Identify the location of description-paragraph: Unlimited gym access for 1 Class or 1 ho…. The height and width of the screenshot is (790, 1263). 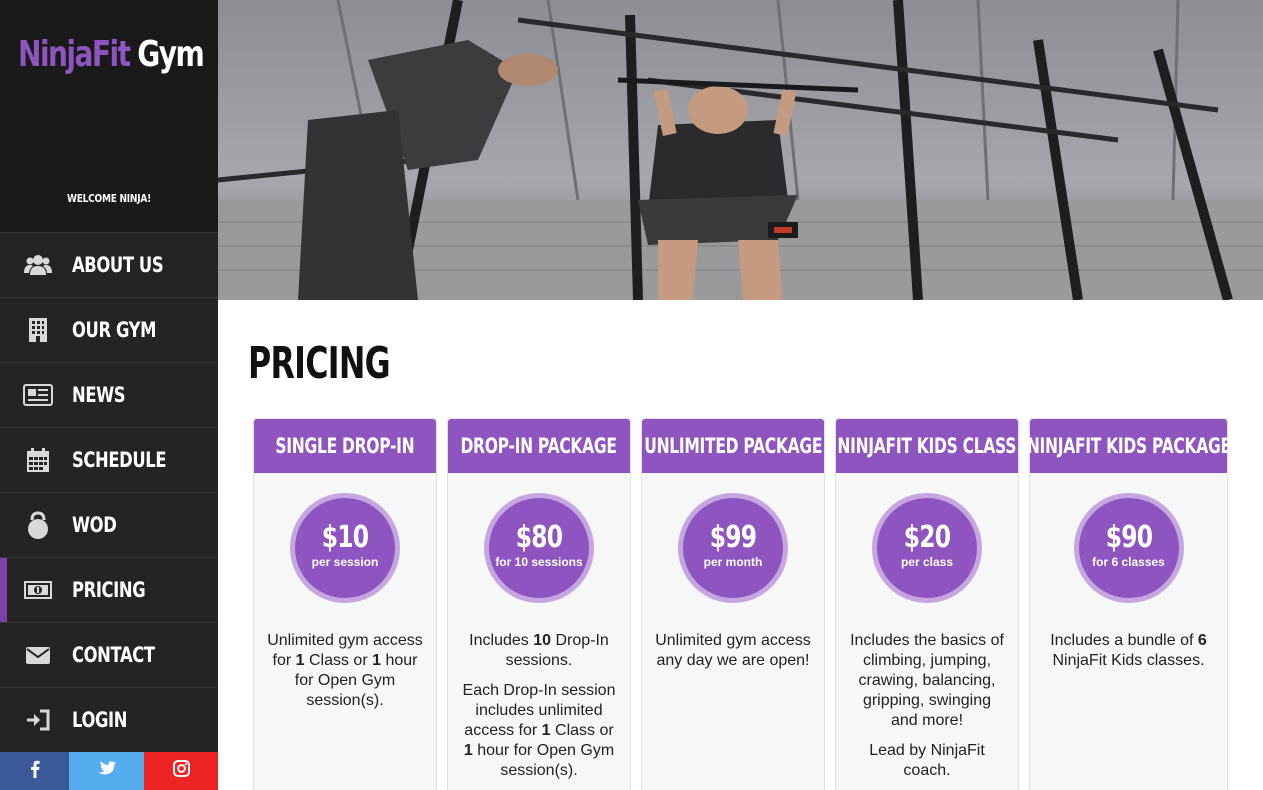
(345, 670).